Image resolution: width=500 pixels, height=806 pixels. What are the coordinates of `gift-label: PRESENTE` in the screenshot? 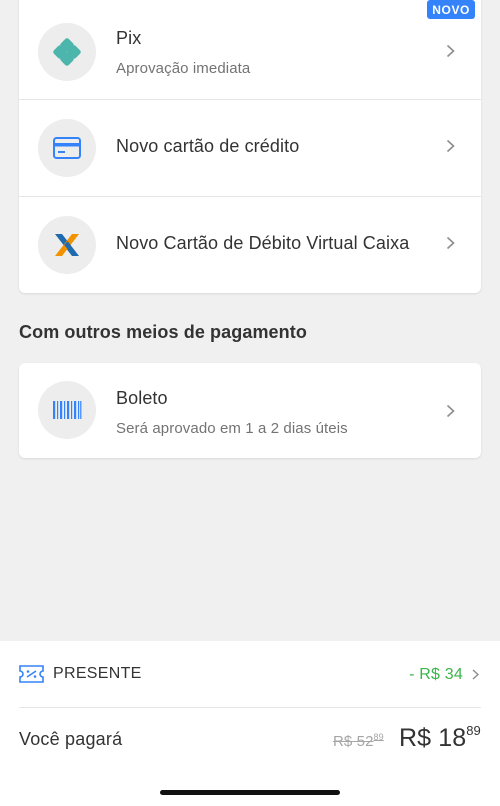 It's located at (97, 673).